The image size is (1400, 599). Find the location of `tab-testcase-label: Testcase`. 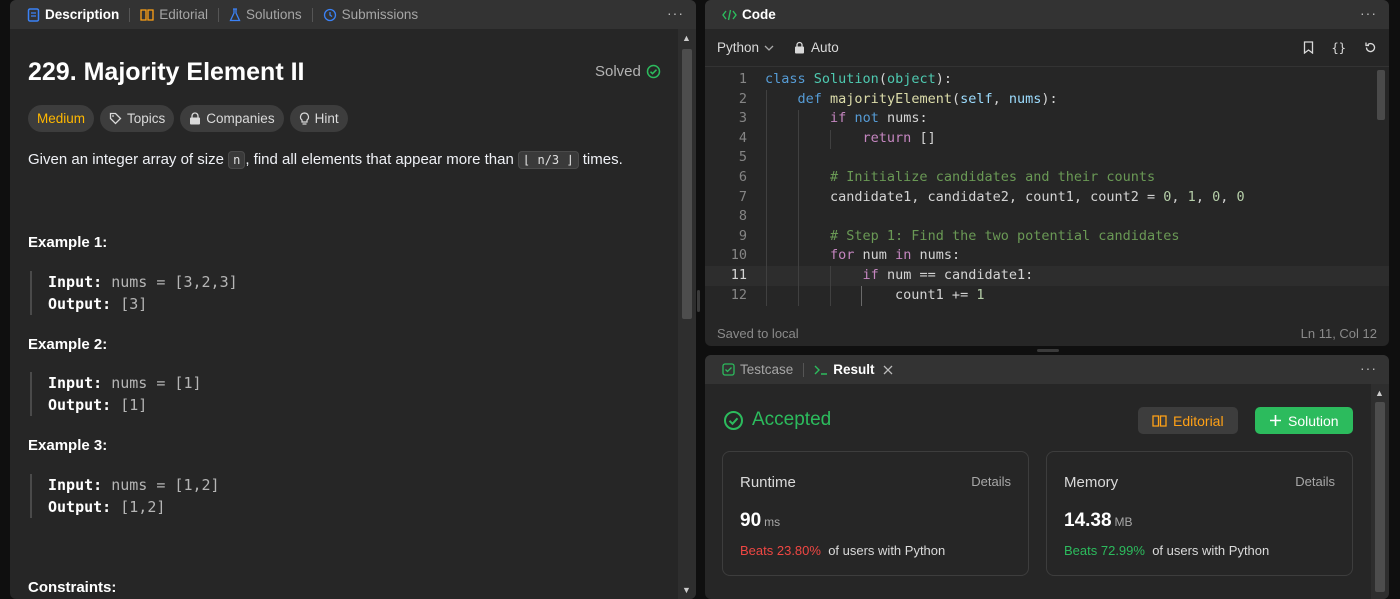

tab-testcase-label: Testcase is located at coordinates (767, 369).